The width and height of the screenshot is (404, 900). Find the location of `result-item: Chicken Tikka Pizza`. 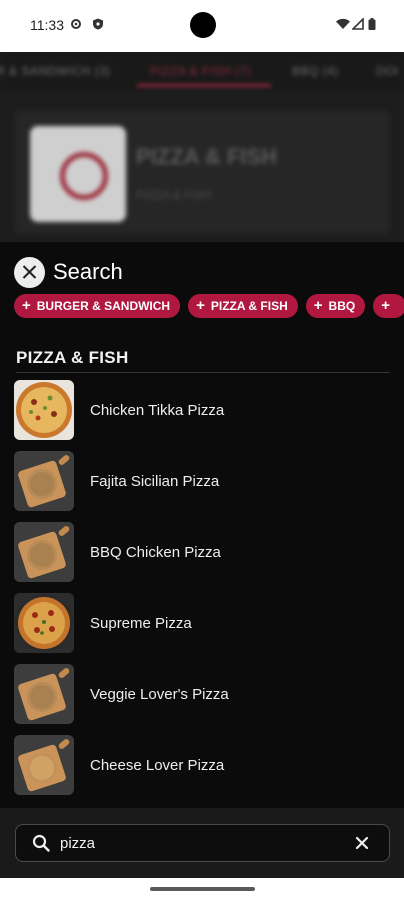

result-item: Chicken Tikka Pizza is located at coordinates (202, 409).